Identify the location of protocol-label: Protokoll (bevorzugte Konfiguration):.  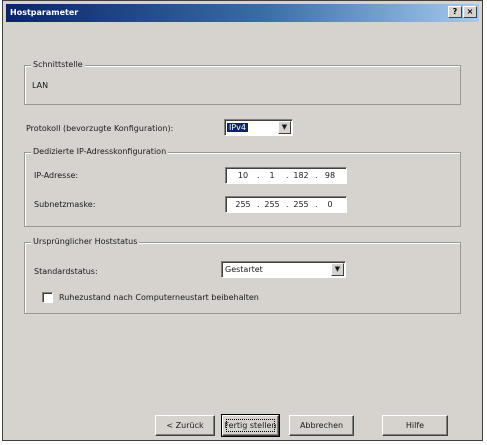
(100, 128).